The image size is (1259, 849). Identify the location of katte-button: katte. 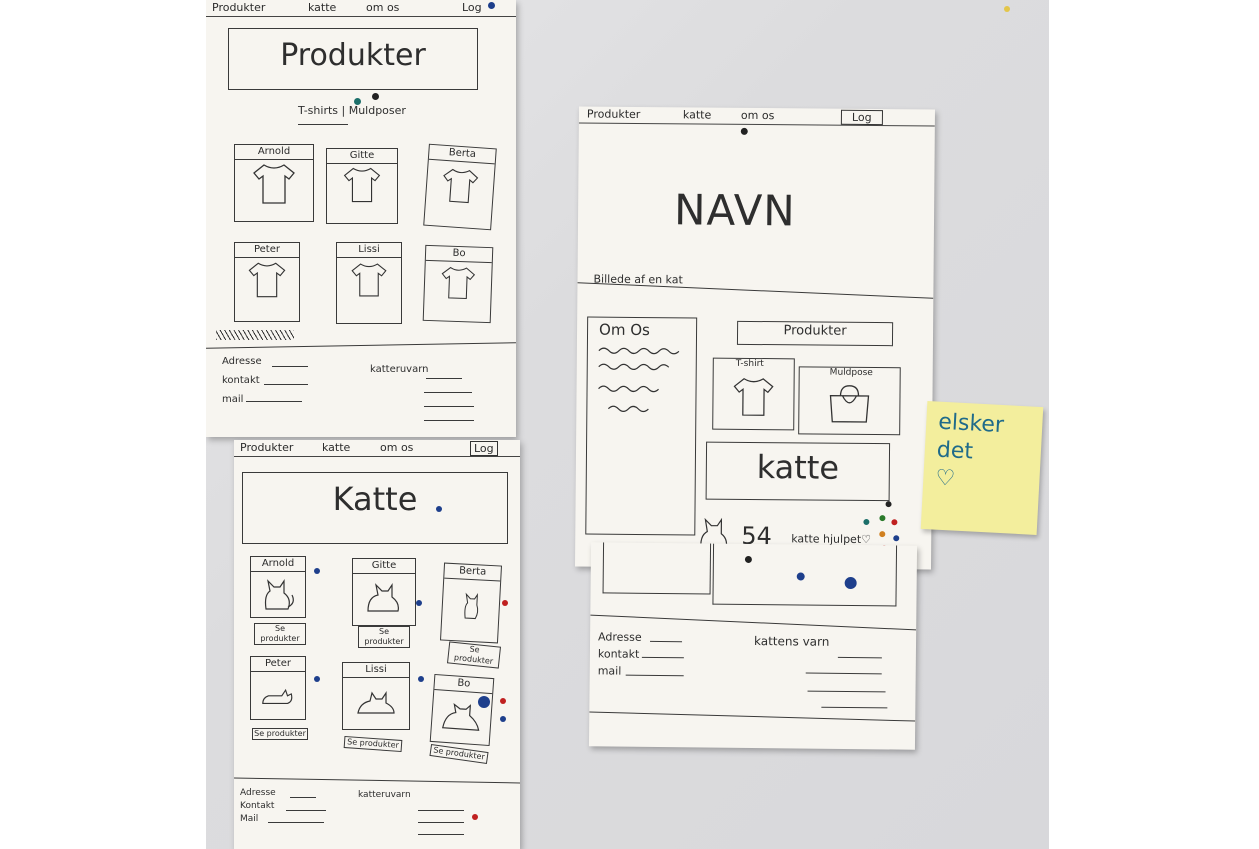
(798, 468).